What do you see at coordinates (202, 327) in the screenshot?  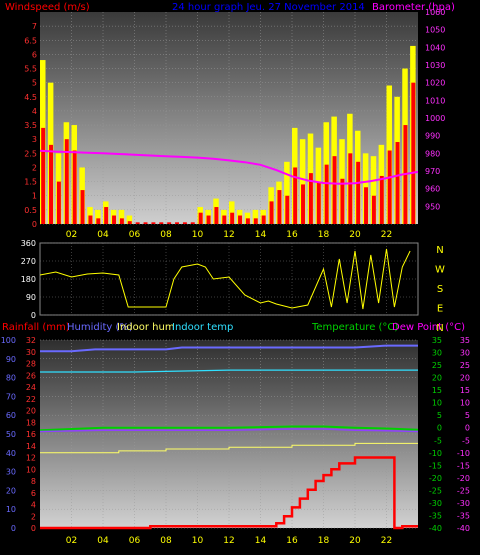 I see `indoor-temp-ylabel: Indoor temp` at bounding box center [202, 327].